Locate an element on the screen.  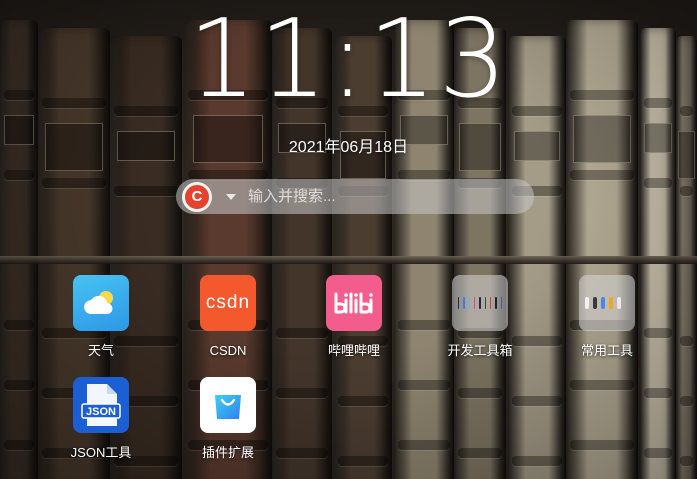
app-extensions: 插件扩展 is located at coordinates (228, 422).